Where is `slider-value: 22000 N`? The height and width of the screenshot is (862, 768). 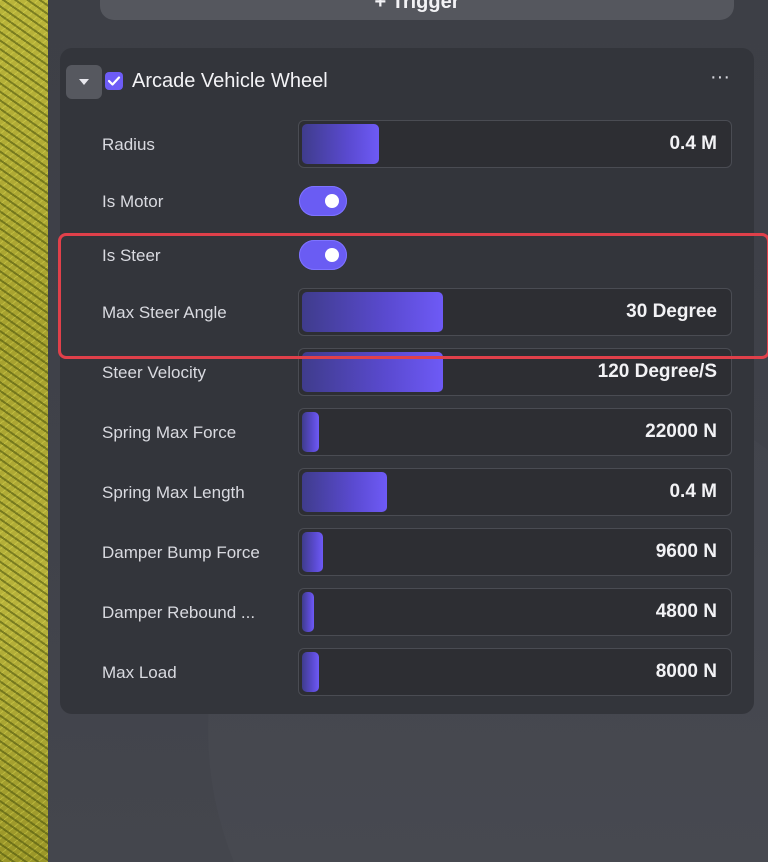
slider-value: 22000 N is located at coordinates (681, 431).